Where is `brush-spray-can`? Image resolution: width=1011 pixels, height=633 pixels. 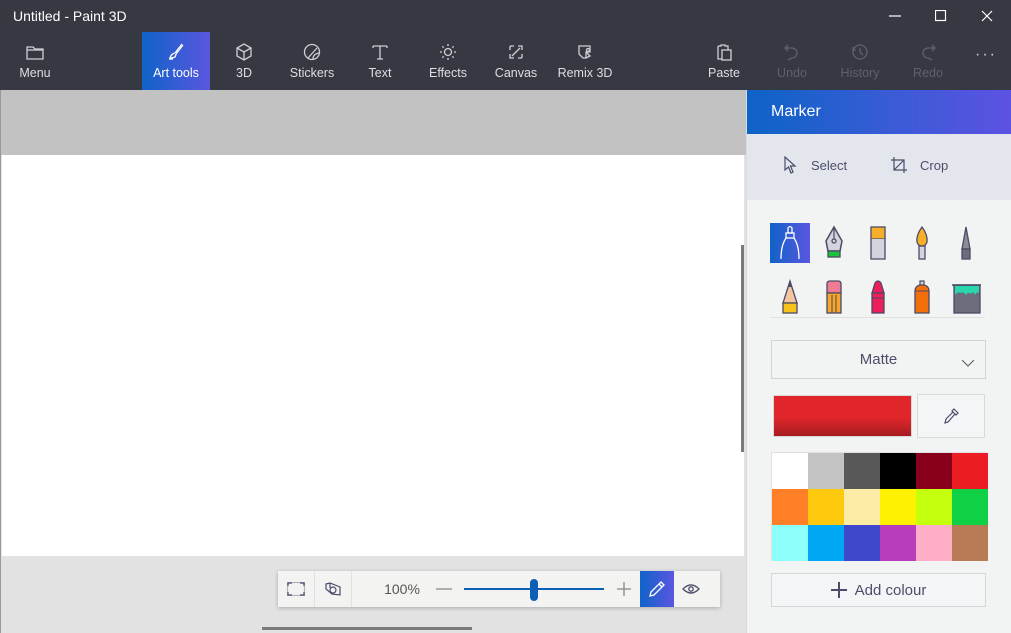 brush-spray-can is located at coordinates (922, 297).